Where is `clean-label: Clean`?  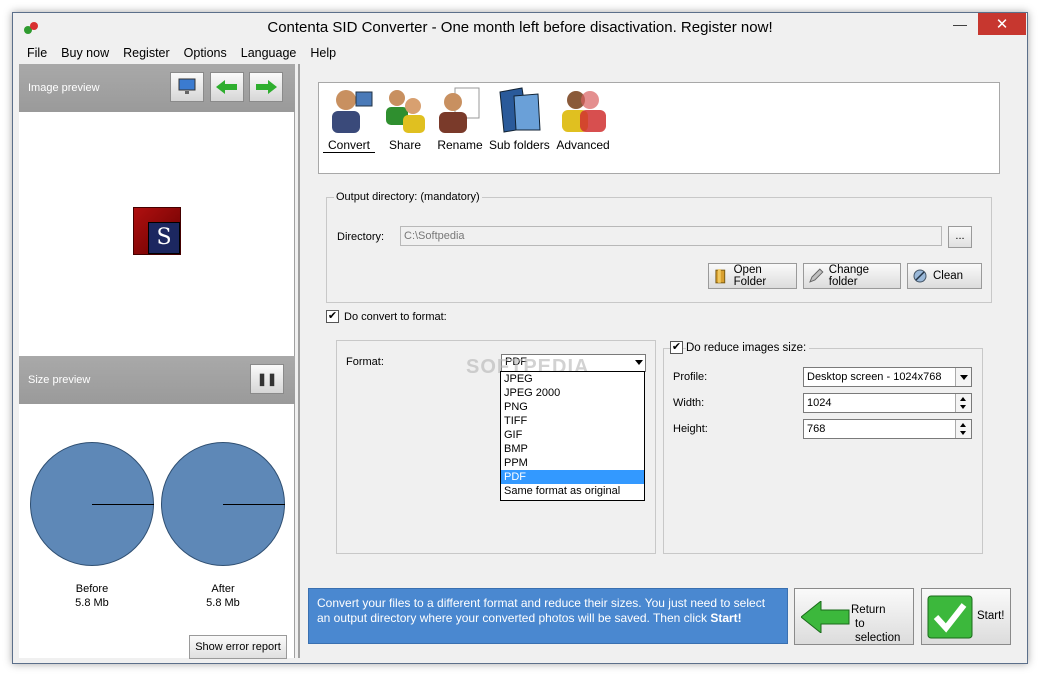 clean-label: Clean is located at coordinates (948, 276).